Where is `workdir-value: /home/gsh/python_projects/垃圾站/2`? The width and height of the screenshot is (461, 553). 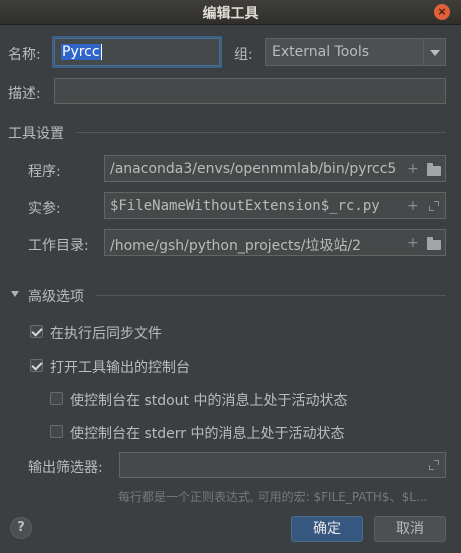
workdir-value: /home/gsh/python_projects/垃圾站/2 is located at coordinates (236, 246).